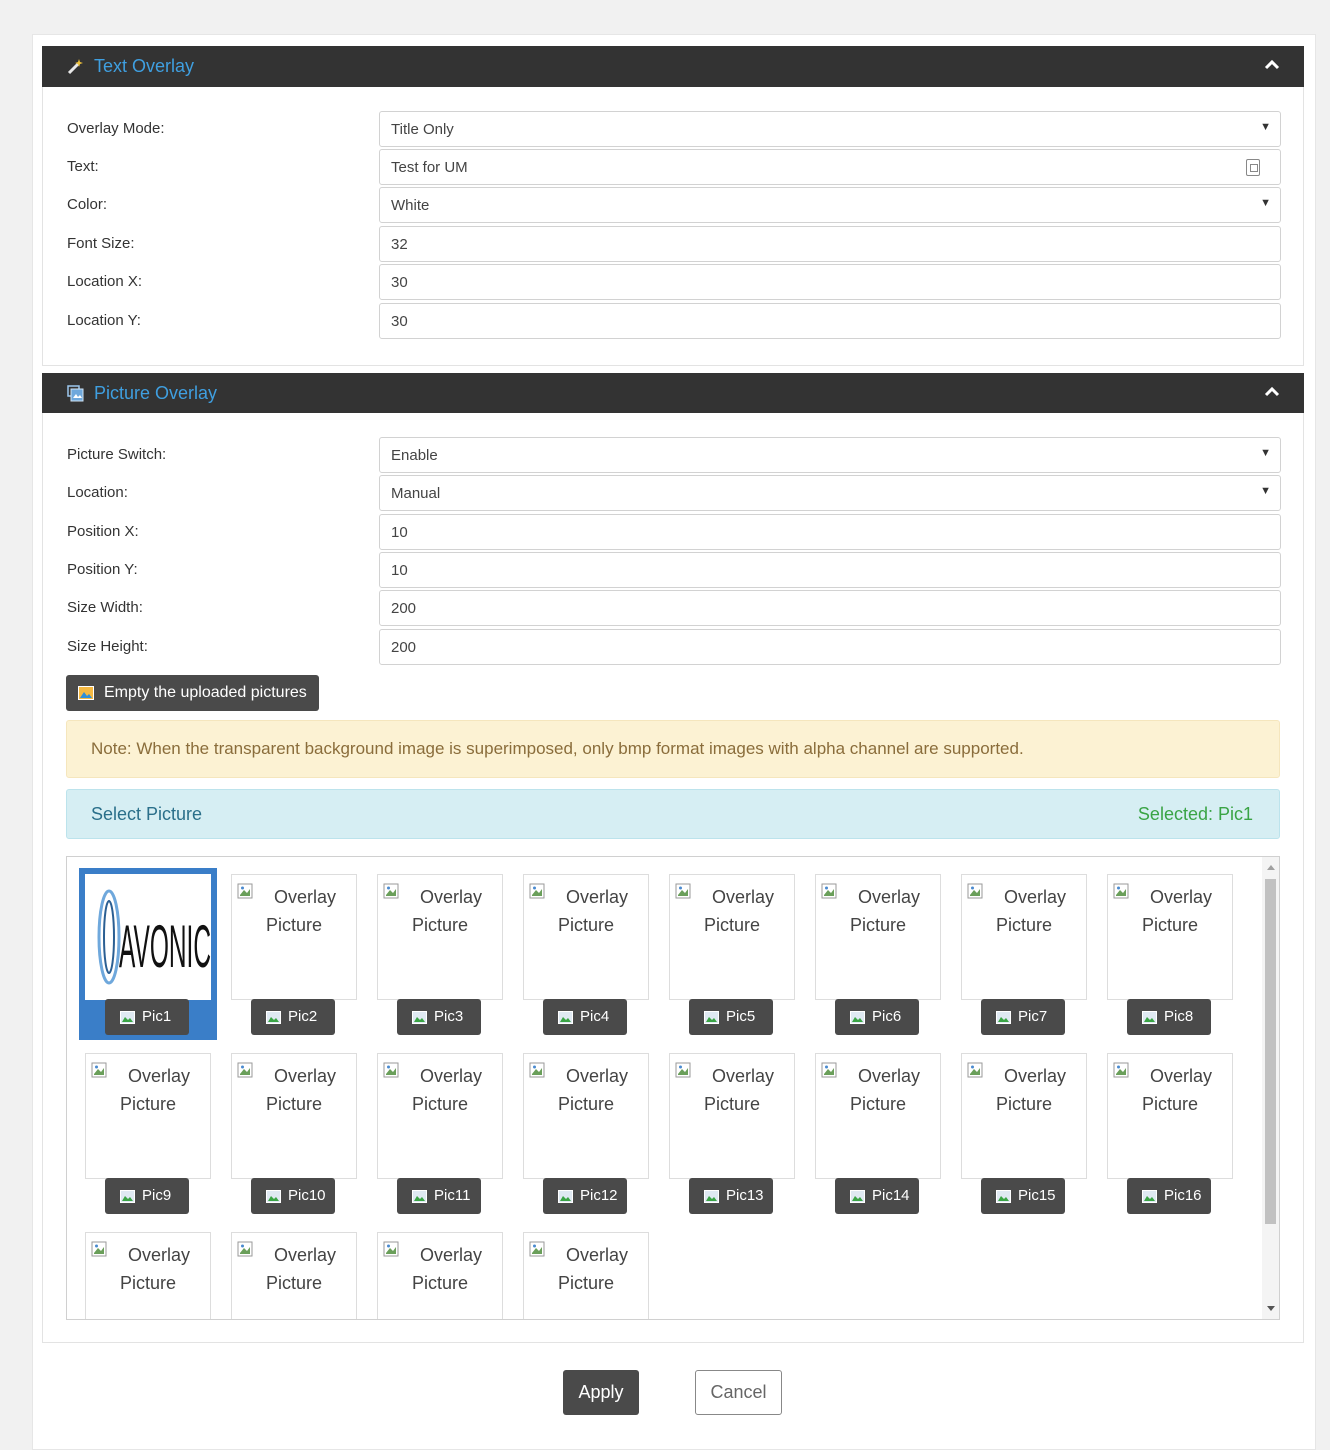  I want to click on select-picture-button: Pic13, so click(731, 1196).